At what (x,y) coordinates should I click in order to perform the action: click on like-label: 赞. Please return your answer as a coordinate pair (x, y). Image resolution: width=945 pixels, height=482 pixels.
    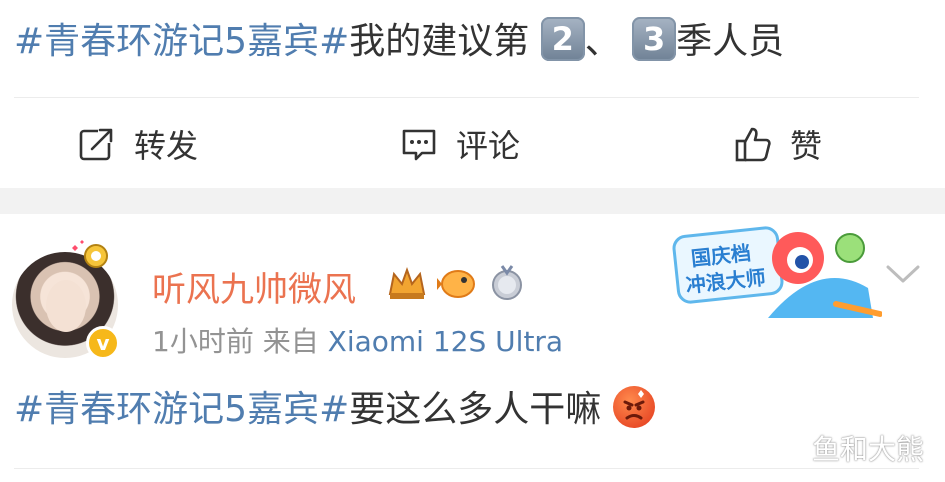
    Looking at the image, I should click on (806, 146).